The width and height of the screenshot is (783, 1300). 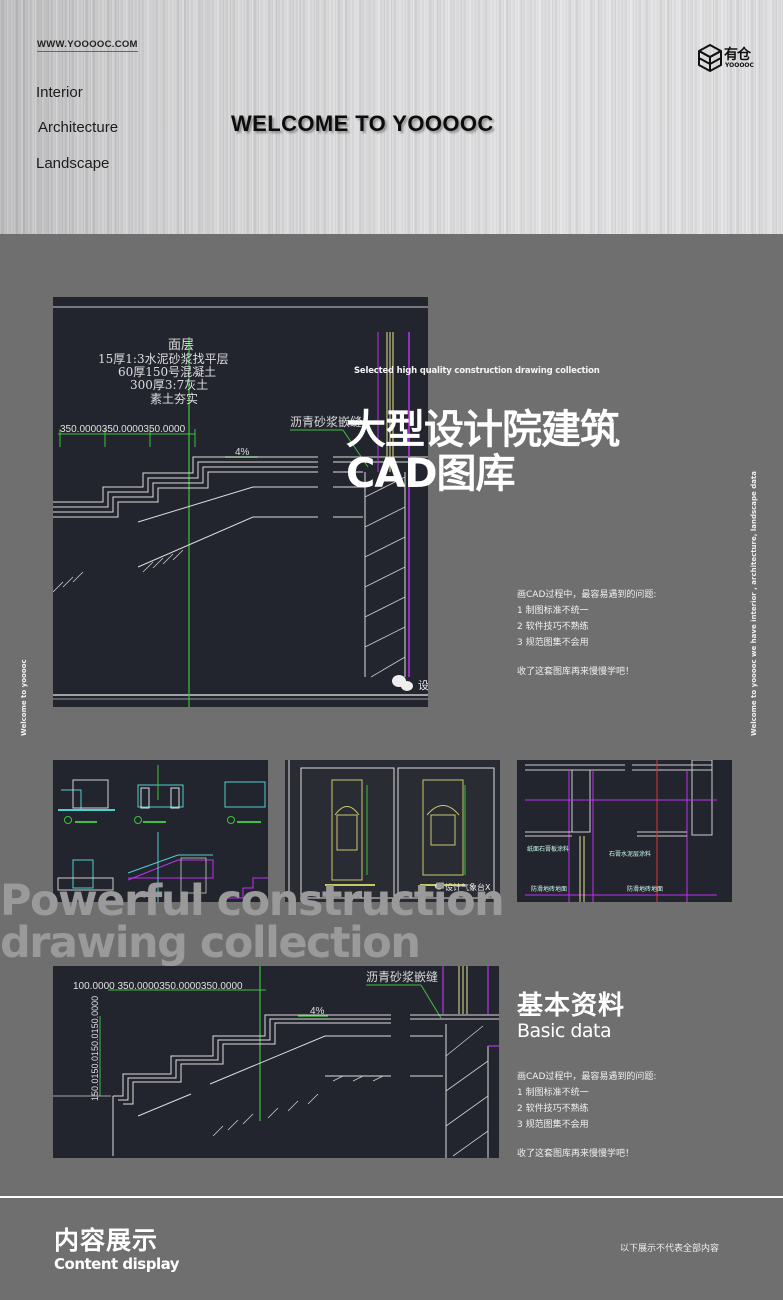 What do you see at coordinates (710, 58) in the screenshot?
I see `stacked-cube-icon` at bounding box center [710, 58].